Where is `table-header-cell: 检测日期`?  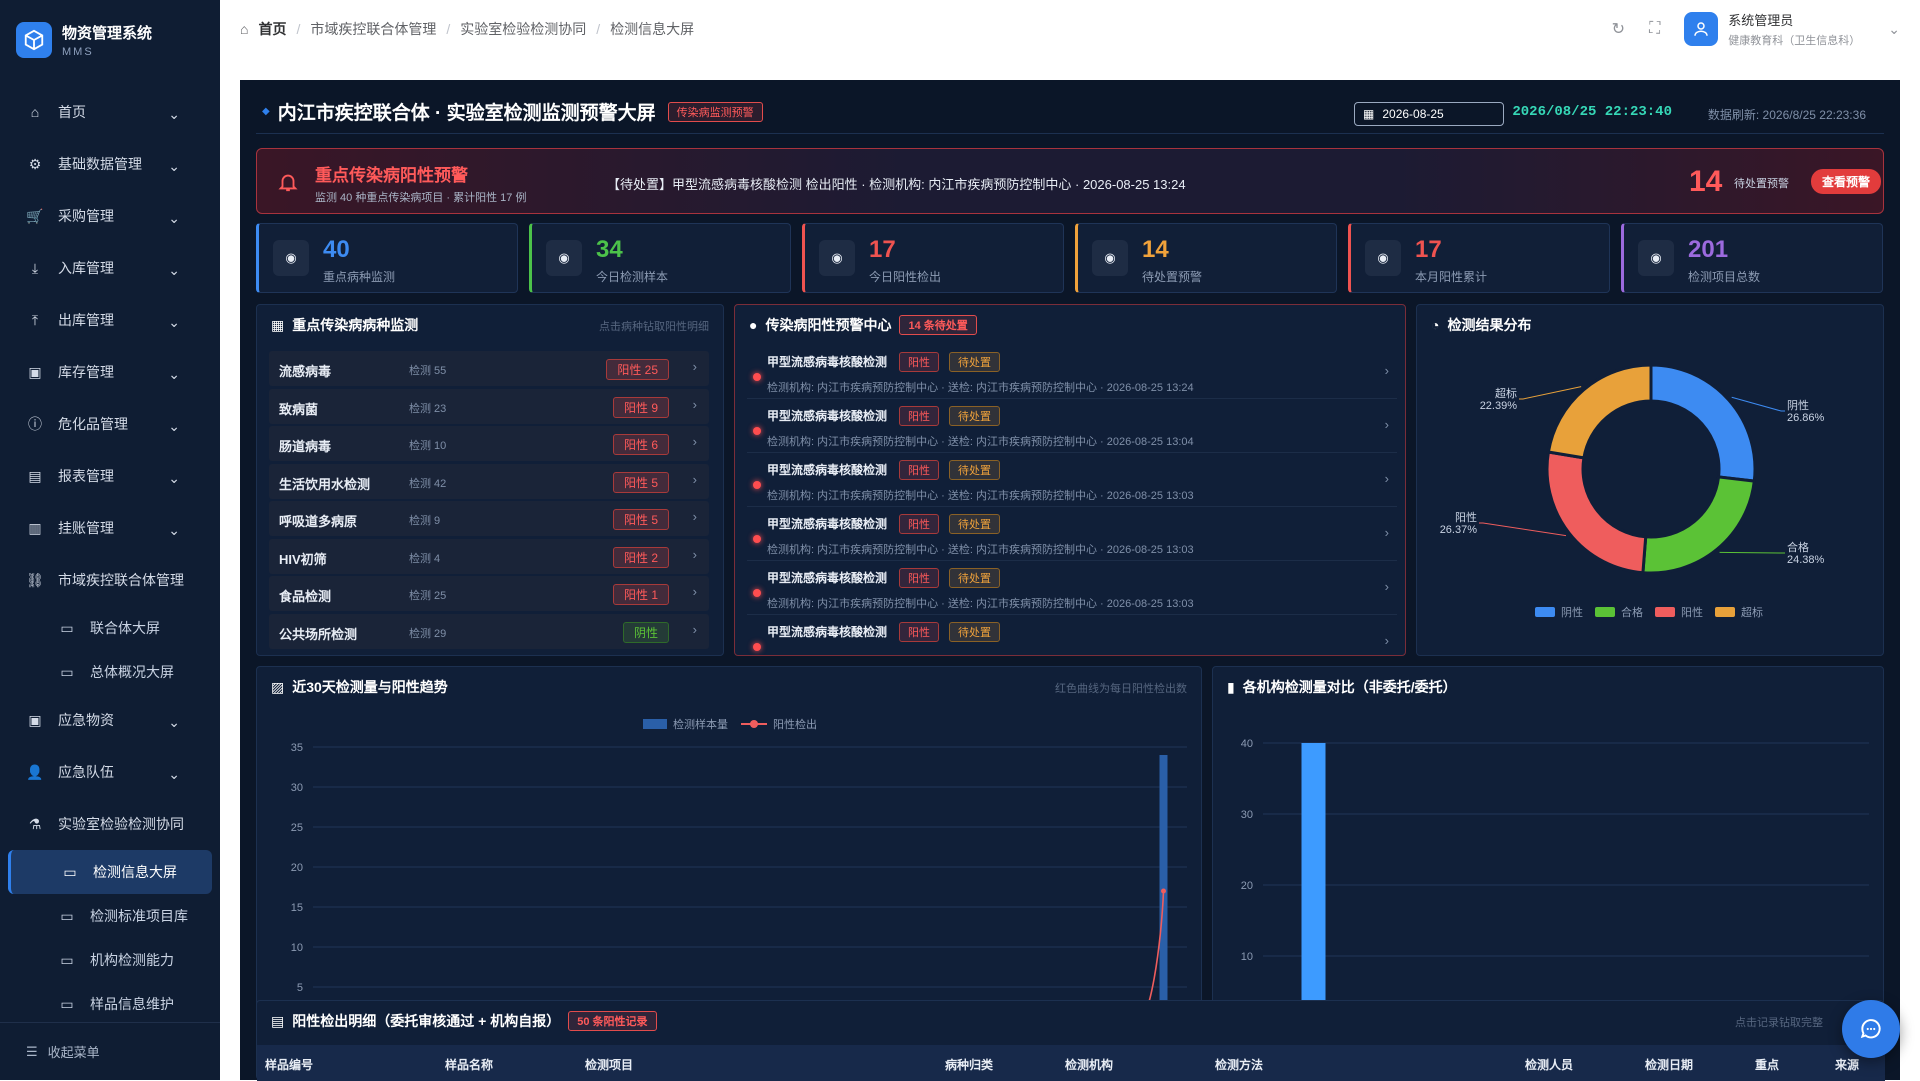 table-header-cell: 检测日期 is located at coordinates (1669, 1064).